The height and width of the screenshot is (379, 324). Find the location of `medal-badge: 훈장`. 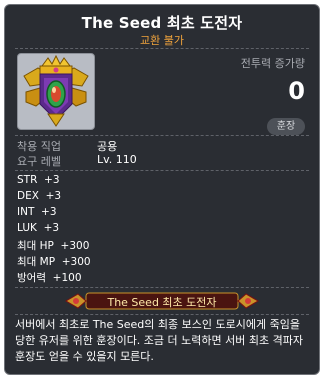

medal-badge: 훈장 is located at coordinates (286, 126).